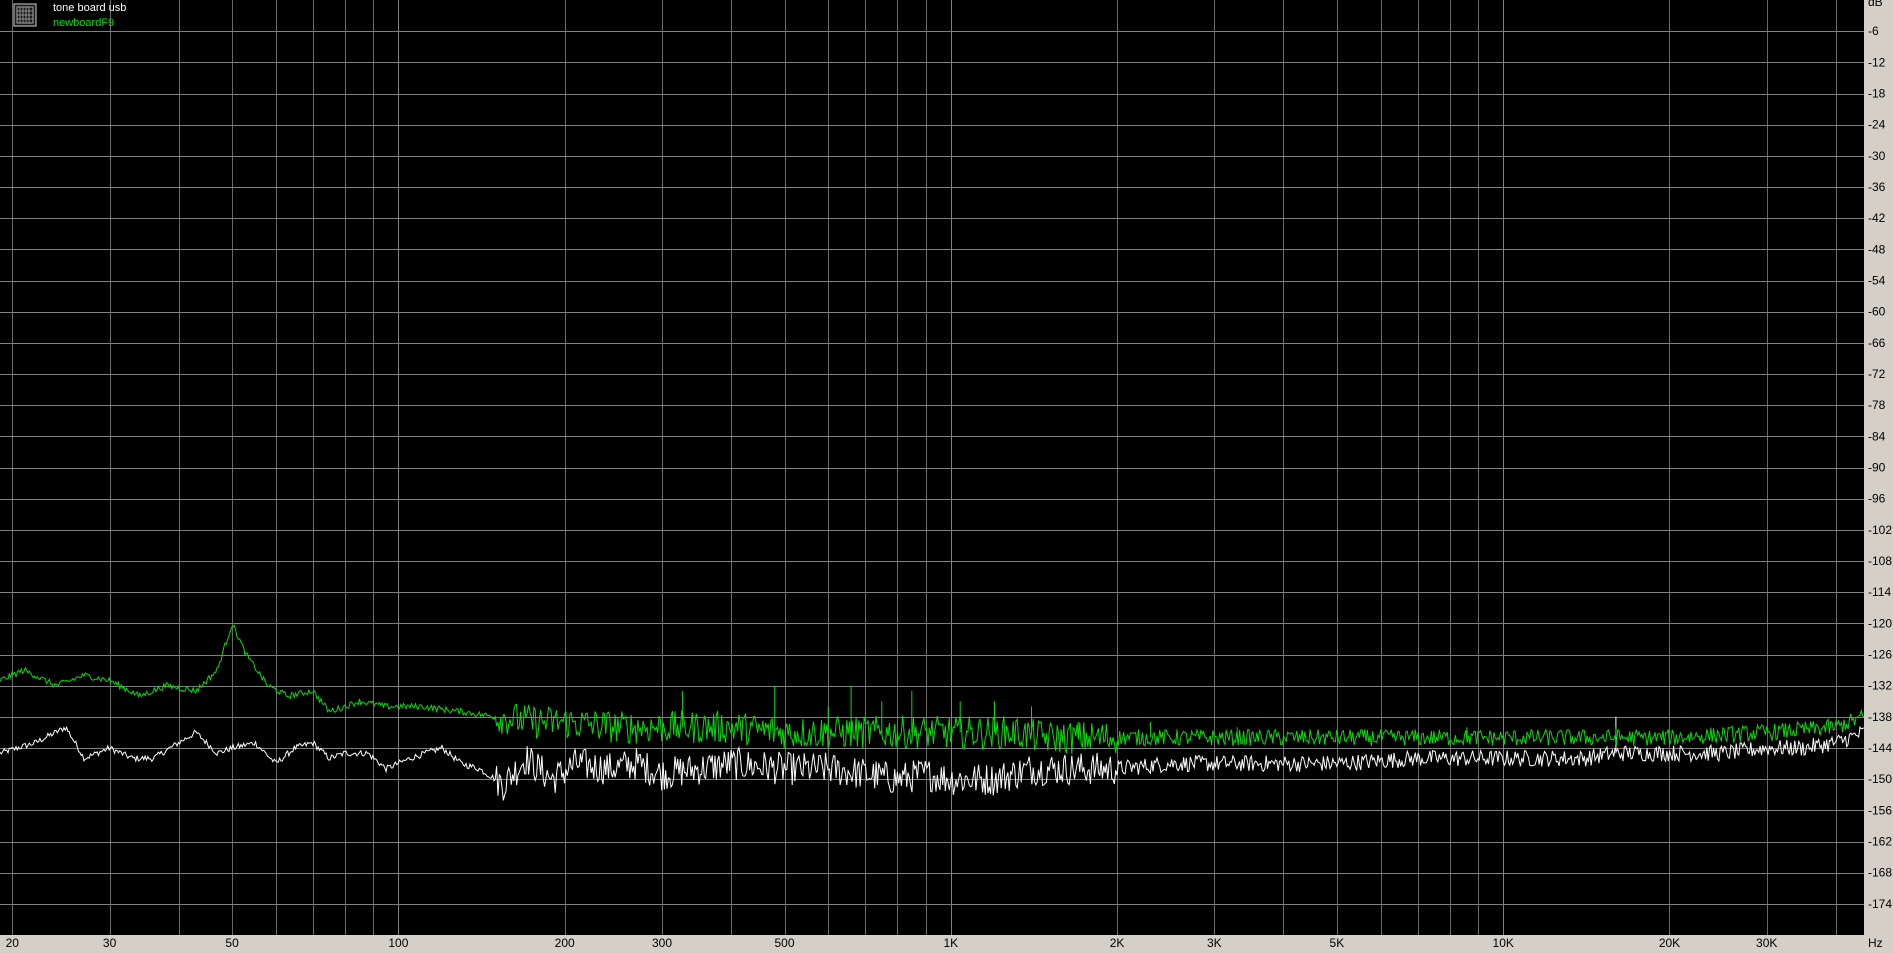 The height and width of the screenshot is (953, 1893). Describe the element at coordinates (1877, 343) in the screenshot. I see `y-tick-label: -66` at that location.